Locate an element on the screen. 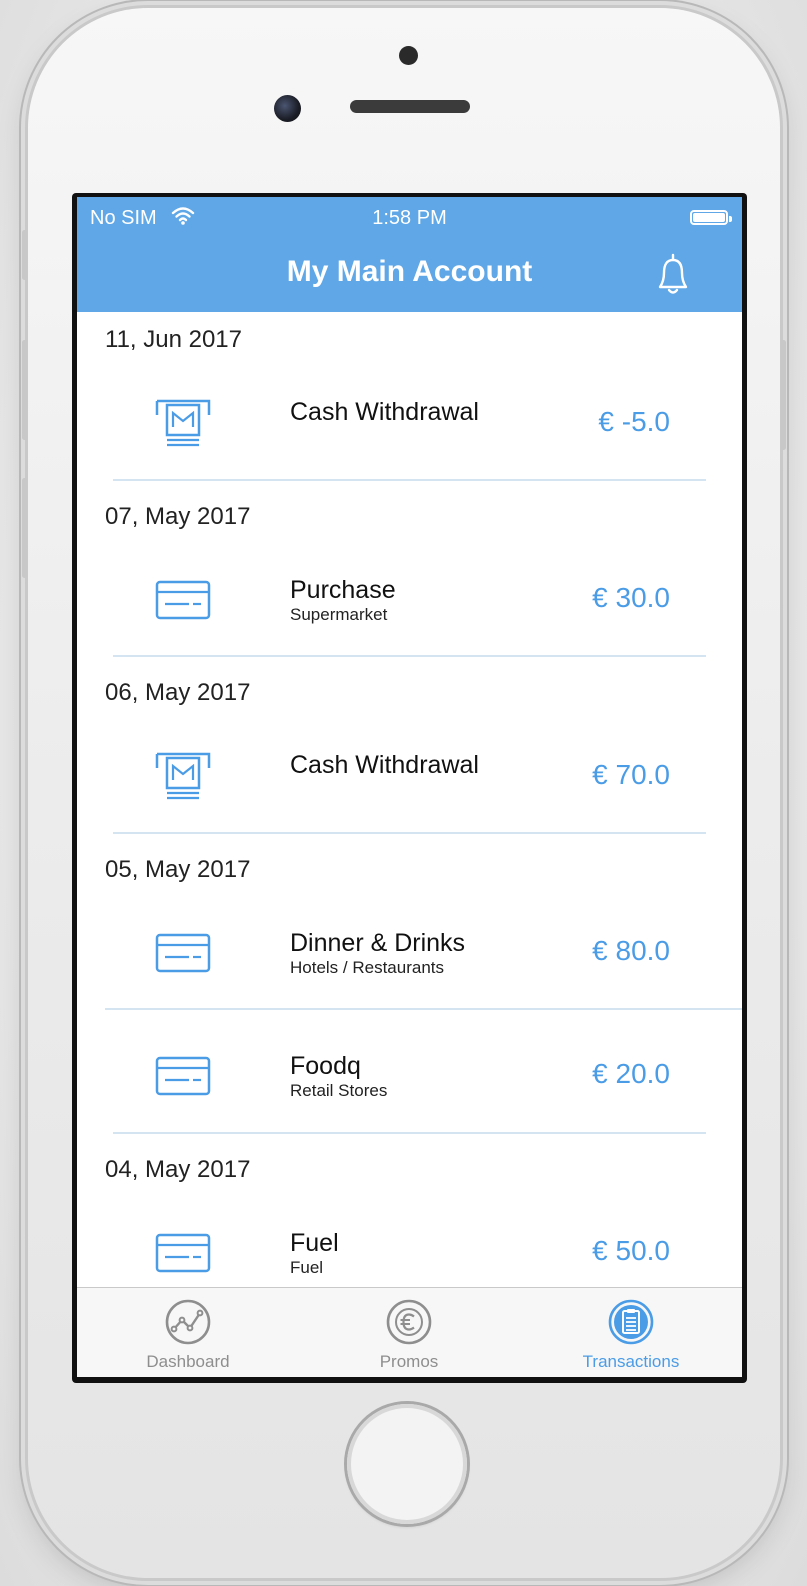 This screenshot has width=807, height=1586. status-time: 1:58 PM is located at coordinates (409, 218).